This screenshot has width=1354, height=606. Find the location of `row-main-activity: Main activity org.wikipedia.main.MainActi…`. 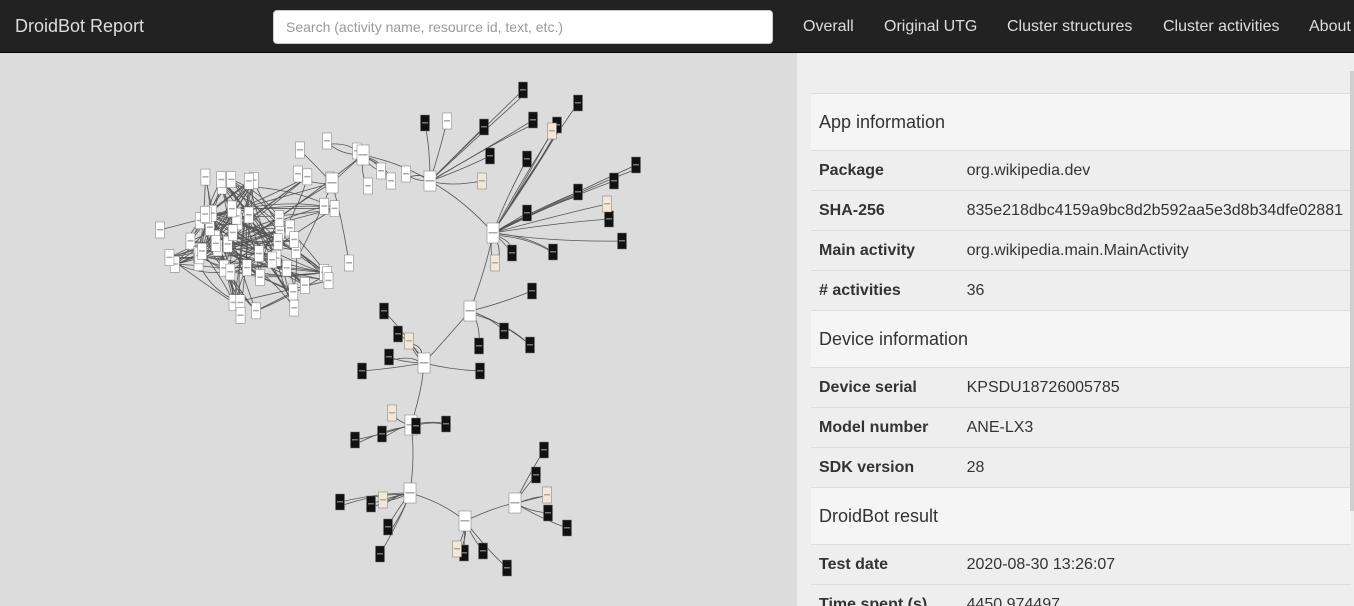

row-main-activity: Main activity org.wikipedia.main.MainActi… is located at coordinates (1081, 250).